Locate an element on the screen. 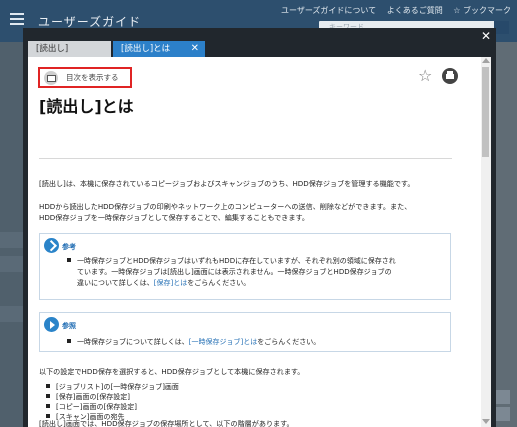 Image resolution: width=517 pixels, height=427 pixels. divider is located at coordinates (245, 158).